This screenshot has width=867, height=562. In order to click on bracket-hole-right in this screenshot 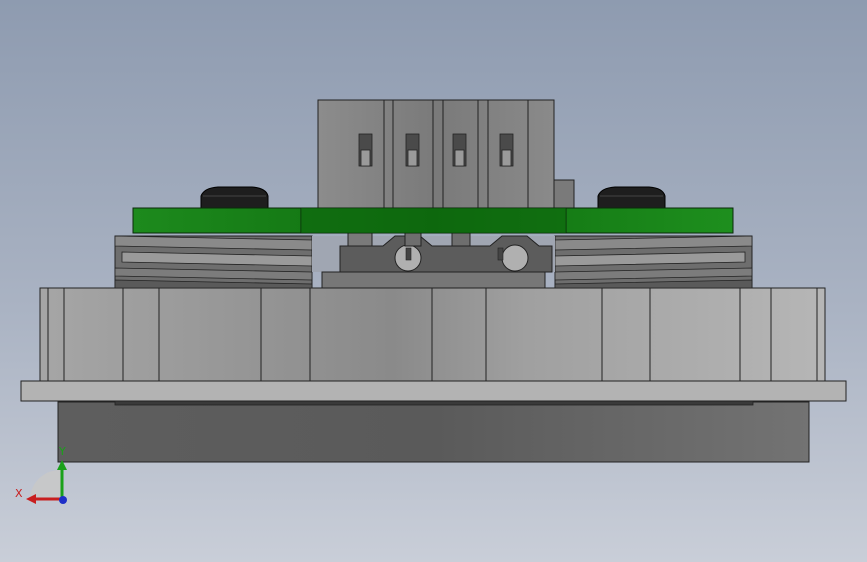, I will do `click(515, 258)`.